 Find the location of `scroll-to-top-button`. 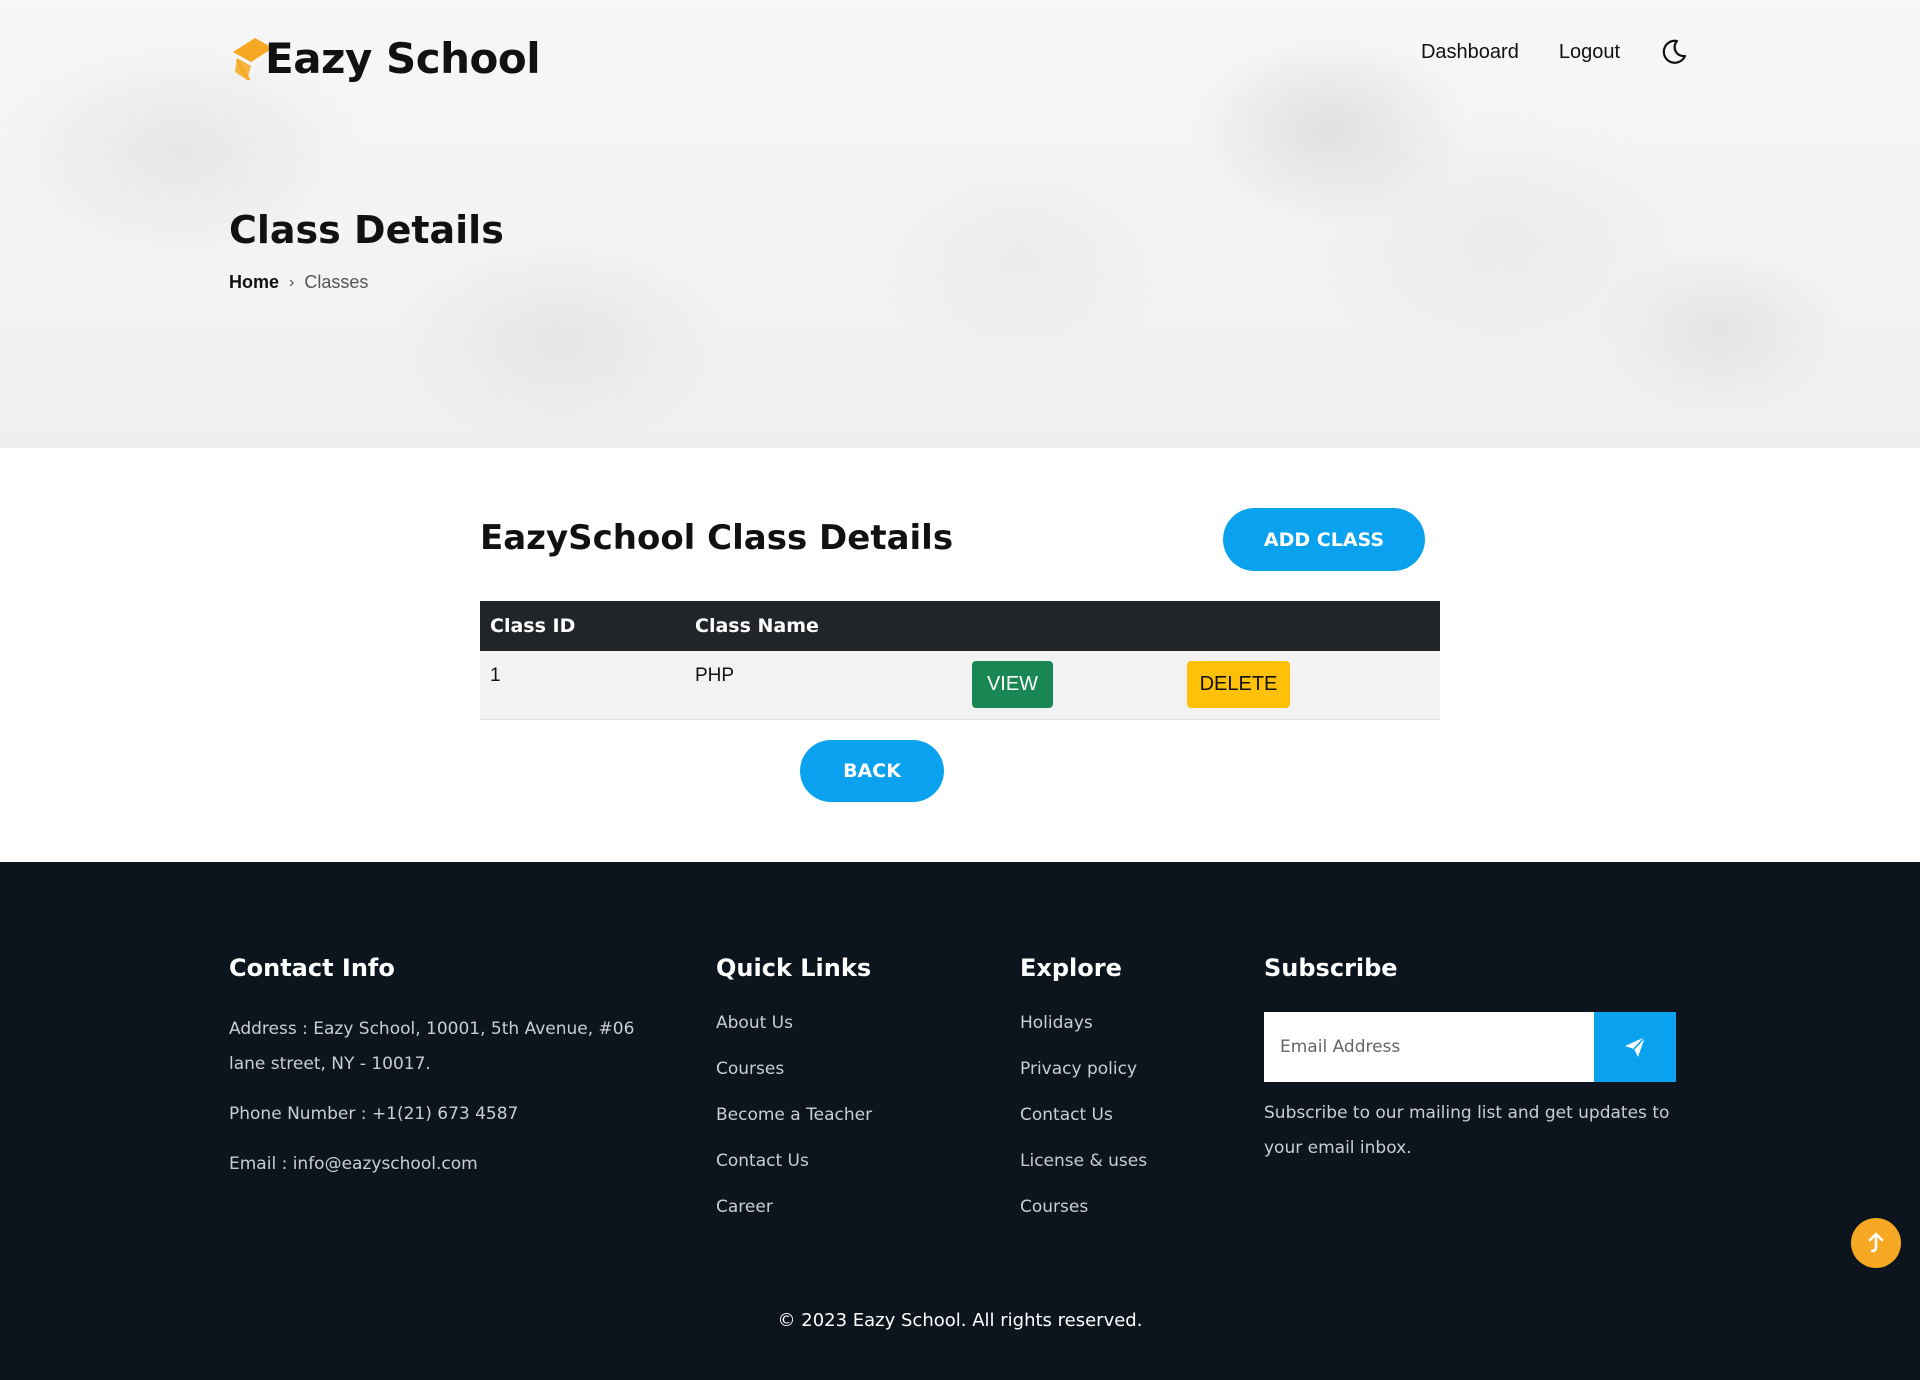

scroll-to-top-button is located at coordinates (1876, 1243).